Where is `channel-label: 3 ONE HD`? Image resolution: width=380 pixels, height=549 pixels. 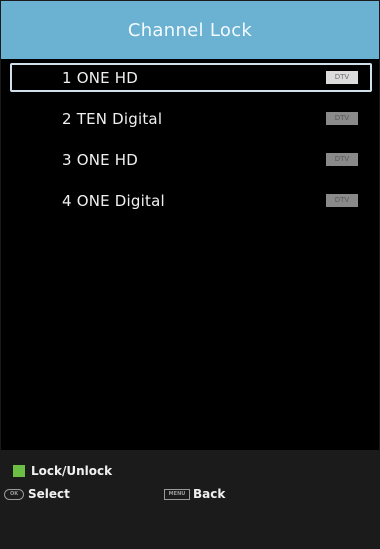
channel-label: 3 ONE HD is located at coordinates (100, 159).